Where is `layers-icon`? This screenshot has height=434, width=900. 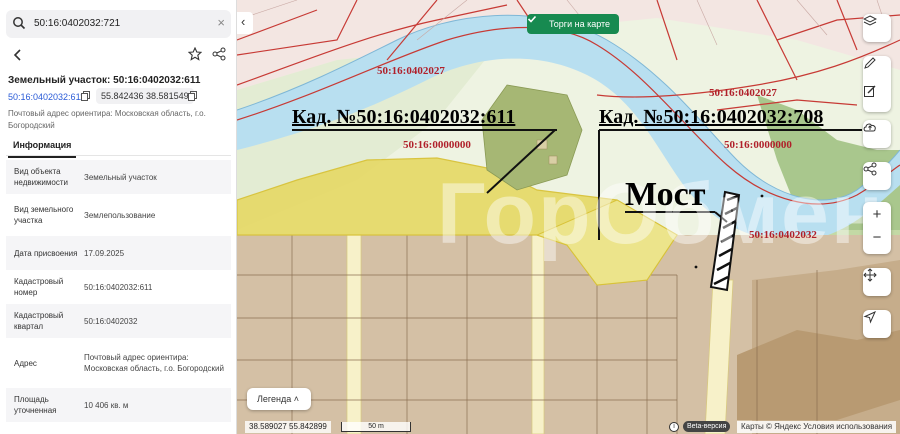 layers-icon is located at coordinates (870, 20).